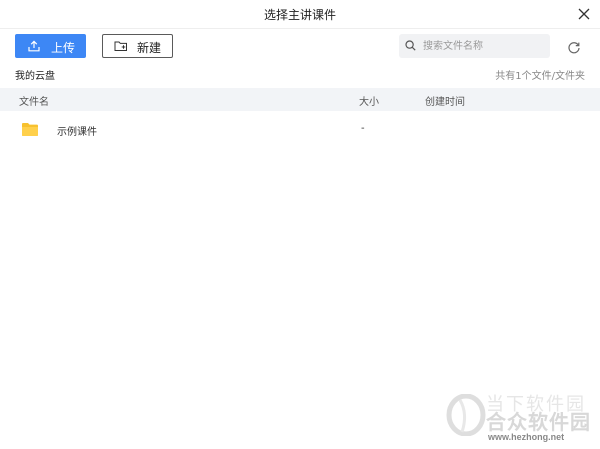 This screenshot has width=600, height=449. What do you see at coordinates (34, 100) in the screenshot?
I see `column-header-name: 文件名` at bounding box center [34, 100].